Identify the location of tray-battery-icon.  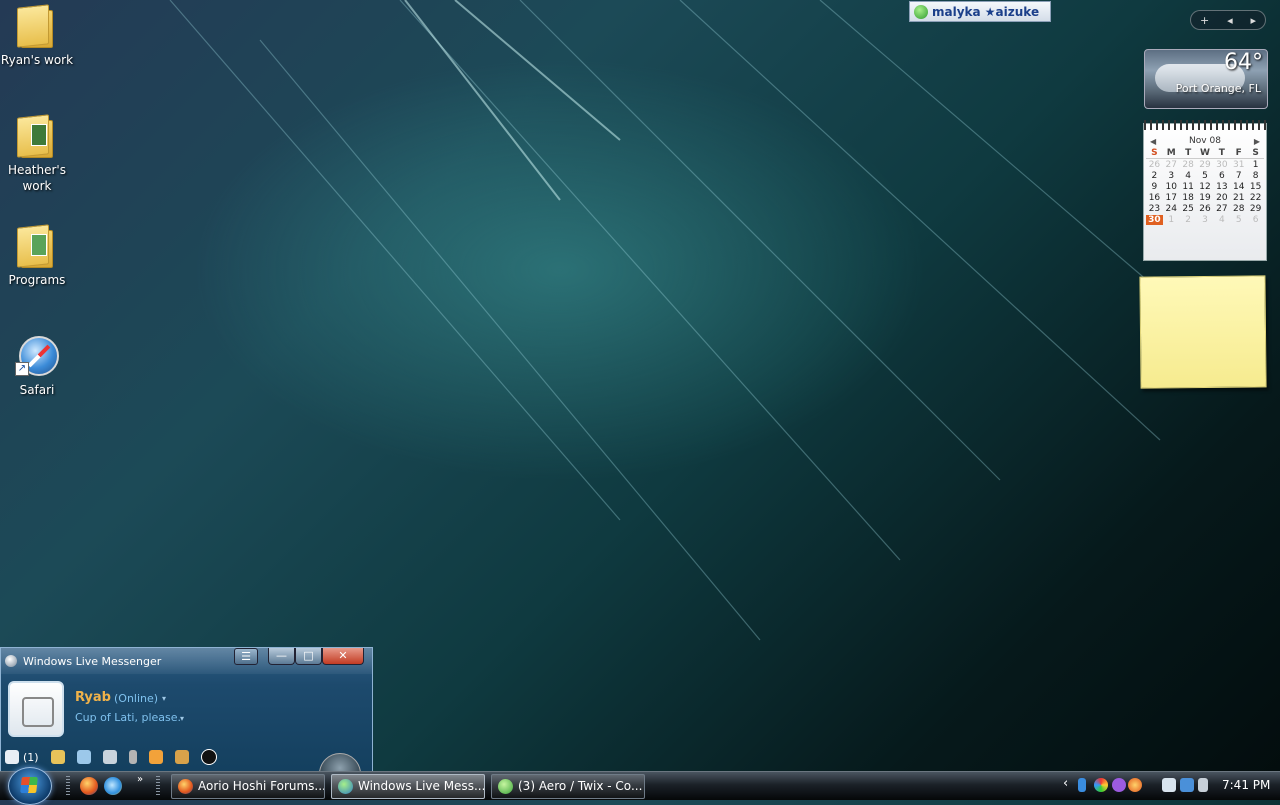
(1169, 785).